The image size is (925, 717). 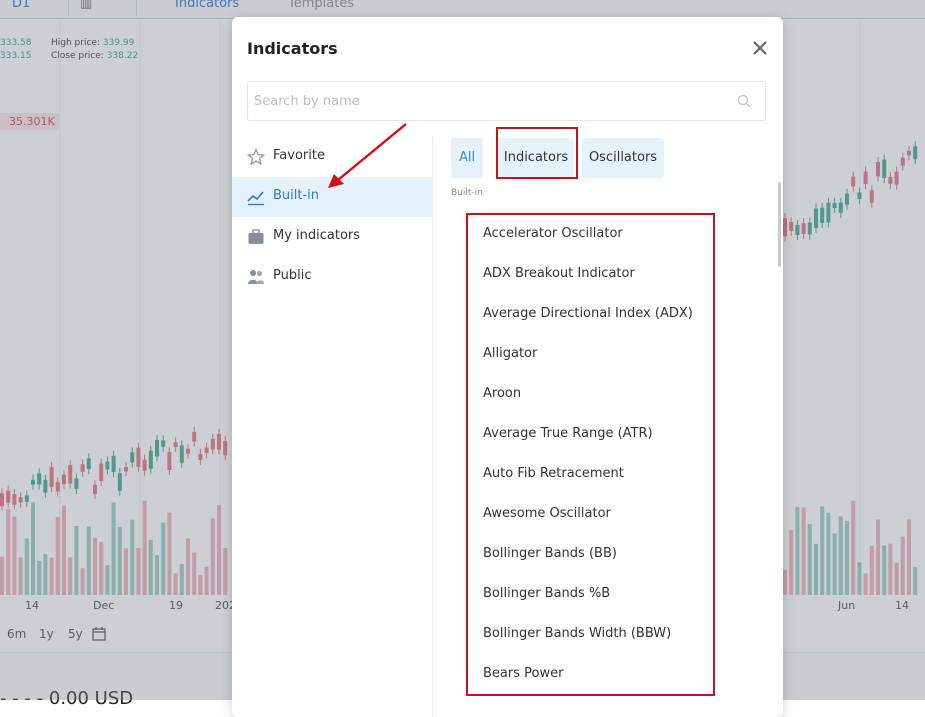 I want to click on sidebar-item-public: Public, so click(x=332, y=277).